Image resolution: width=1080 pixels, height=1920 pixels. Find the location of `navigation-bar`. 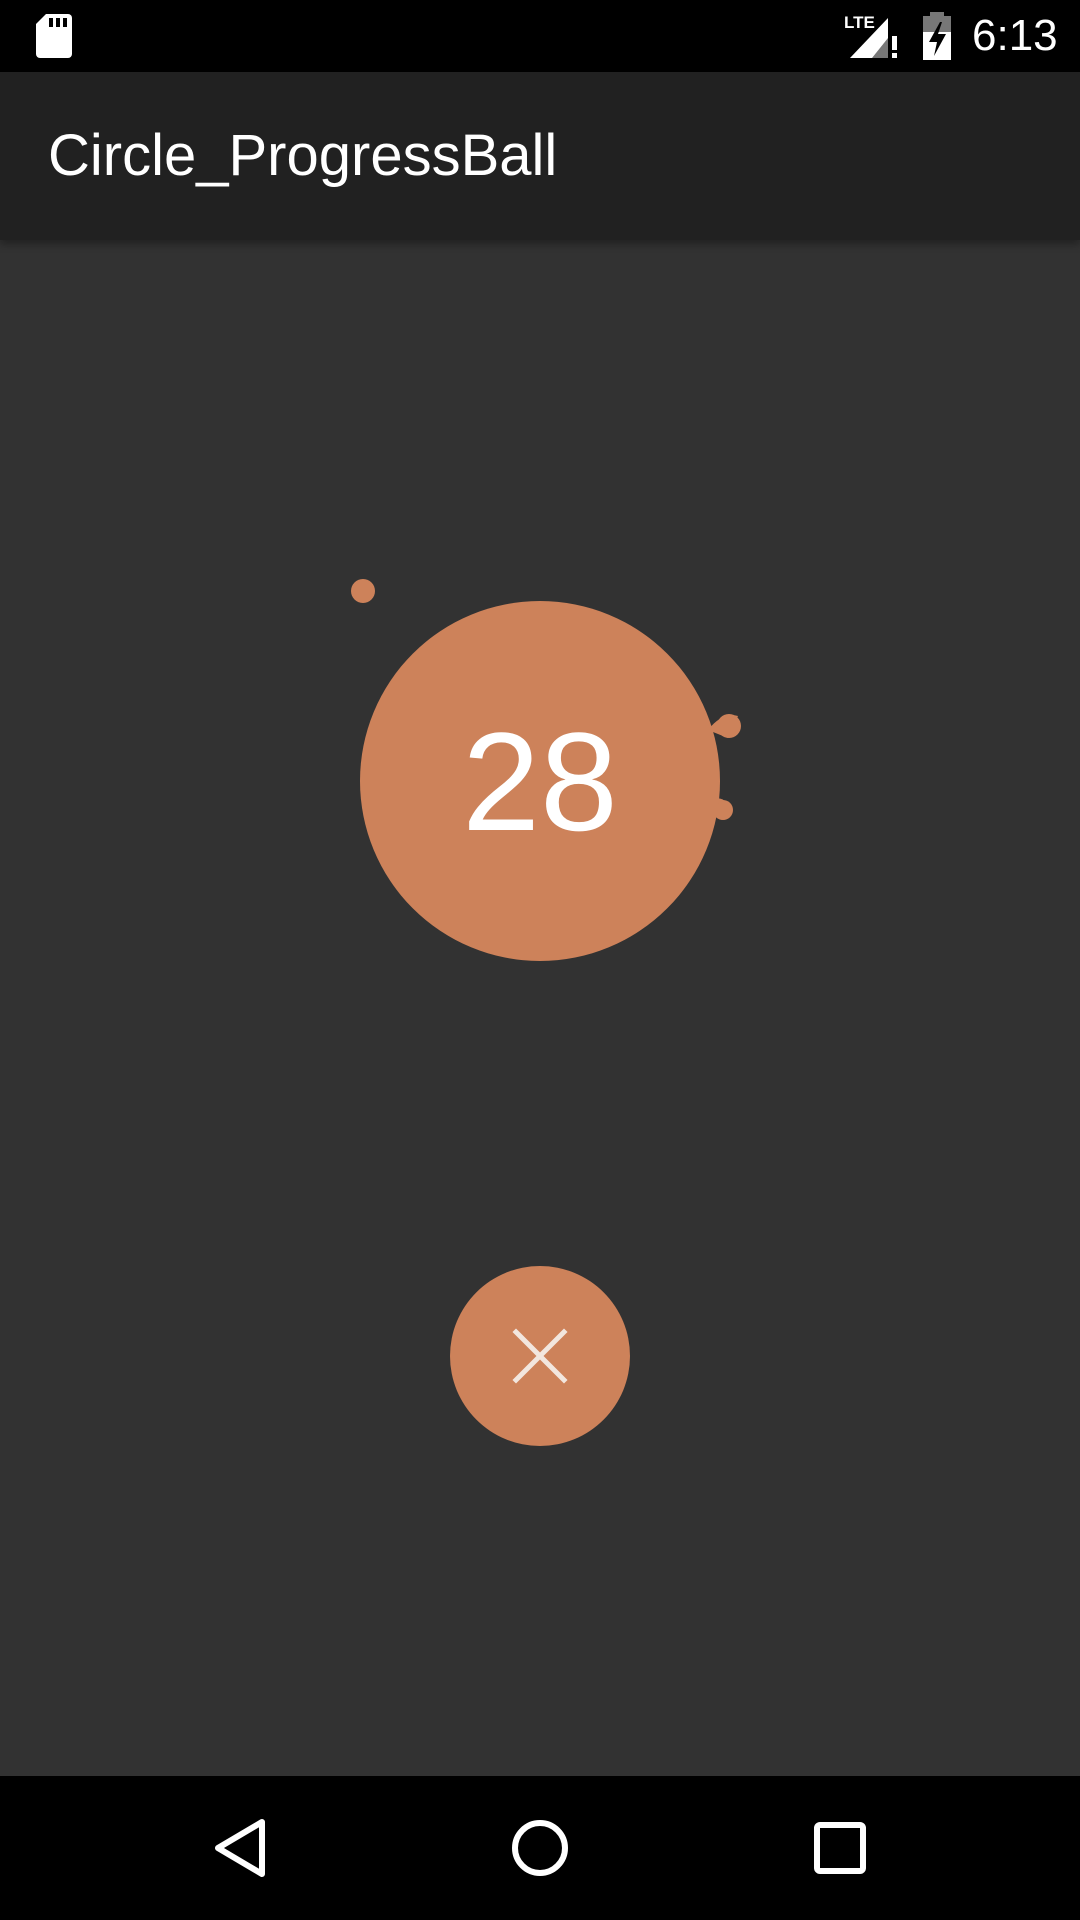

navigation-bar is located at coordinates (540, 1848).